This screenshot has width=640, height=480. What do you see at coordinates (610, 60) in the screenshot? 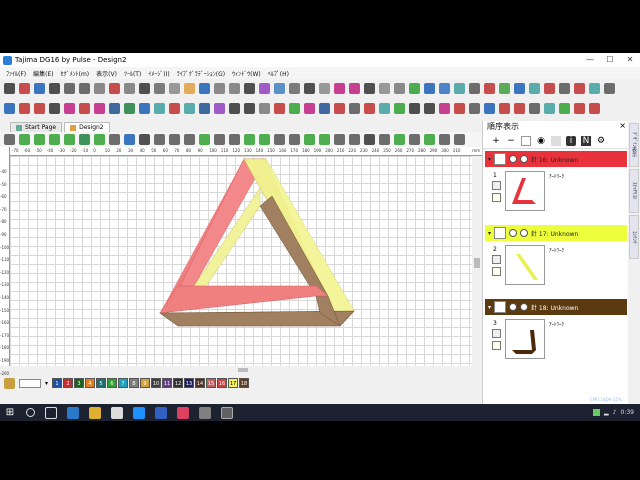
I see `maximize-button: ☐` at bounding box center [610, 60].